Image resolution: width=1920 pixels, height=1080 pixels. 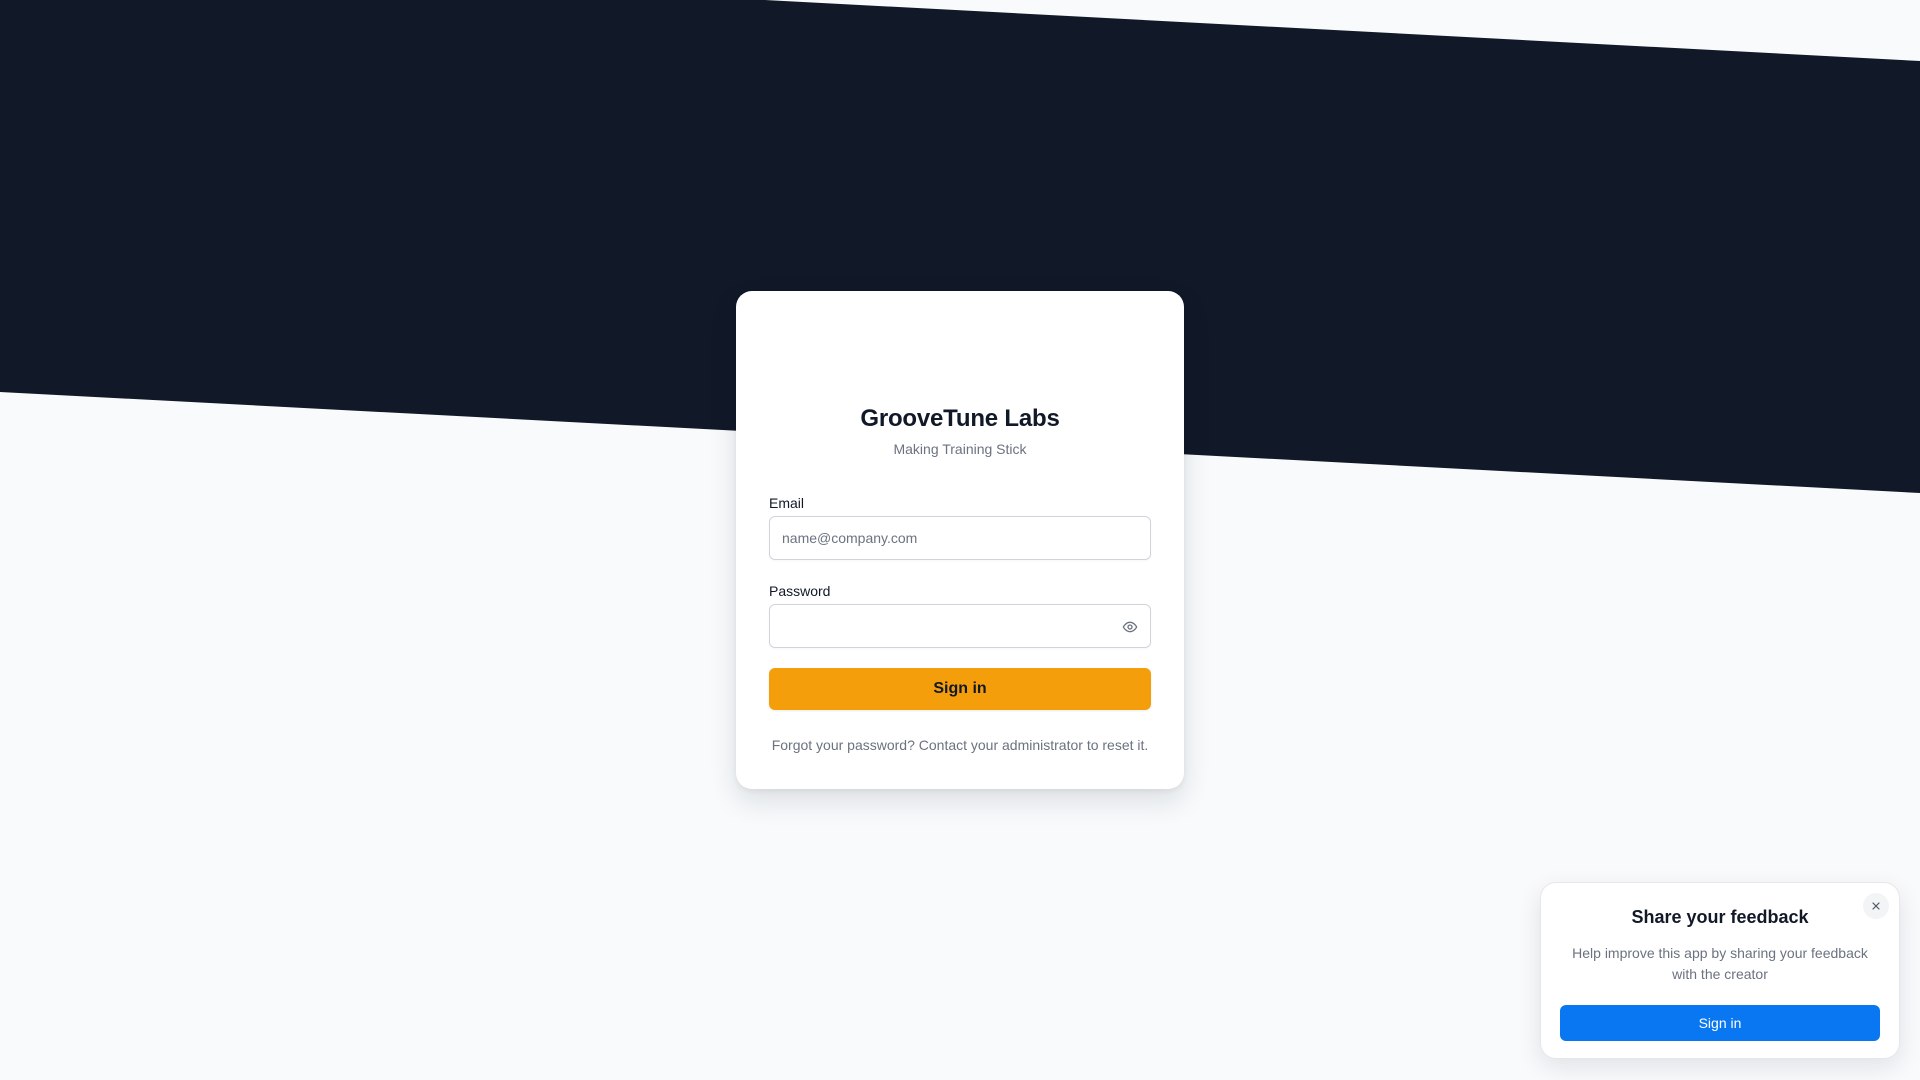 I want to click on email-field-wrapper, so click(x=960, y=538).